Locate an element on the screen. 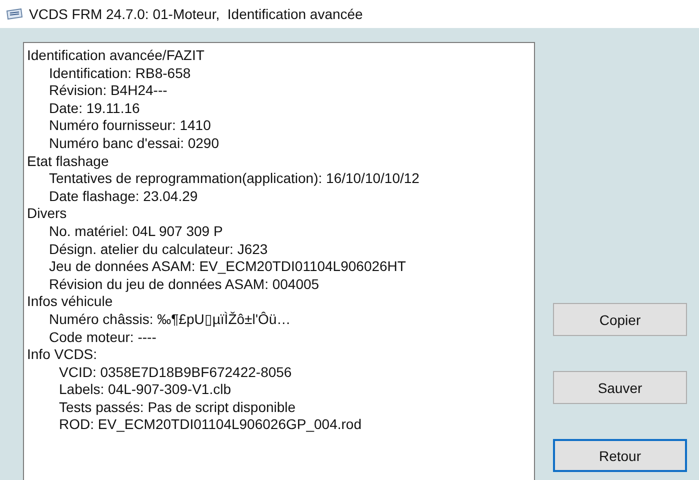 The image size is (699, 480). section-heading: Etat flashage is located at coordinates (68, 161).